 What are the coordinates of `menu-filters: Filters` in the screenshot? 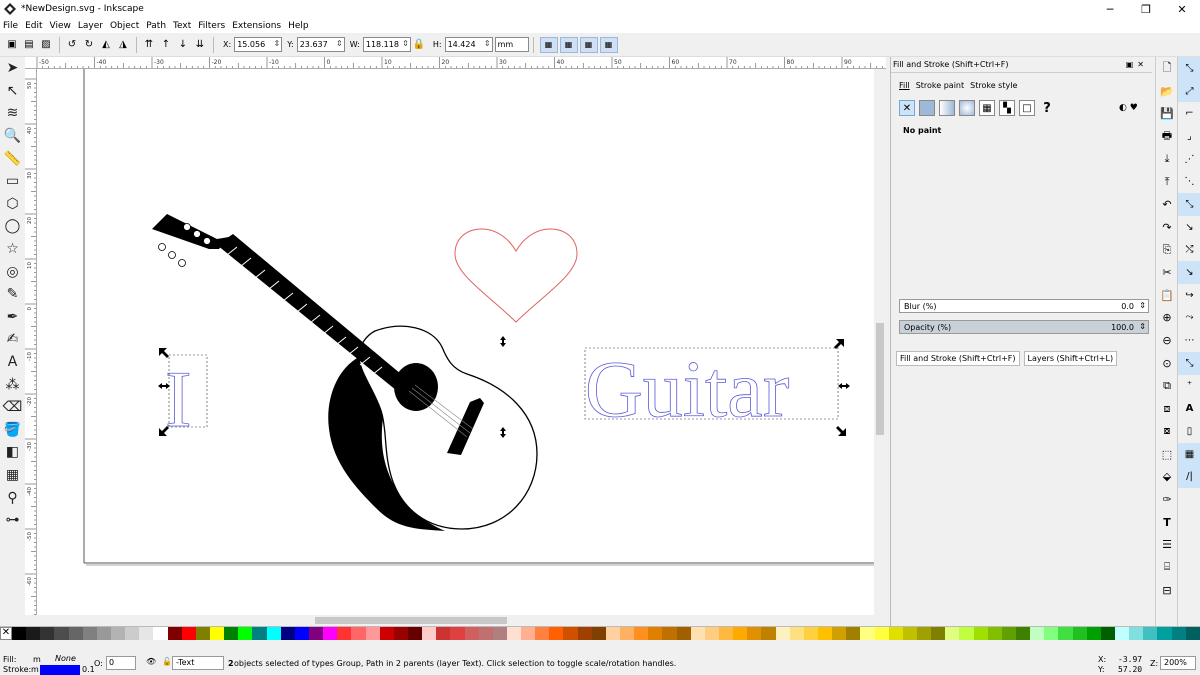 It's located at (211, 26).